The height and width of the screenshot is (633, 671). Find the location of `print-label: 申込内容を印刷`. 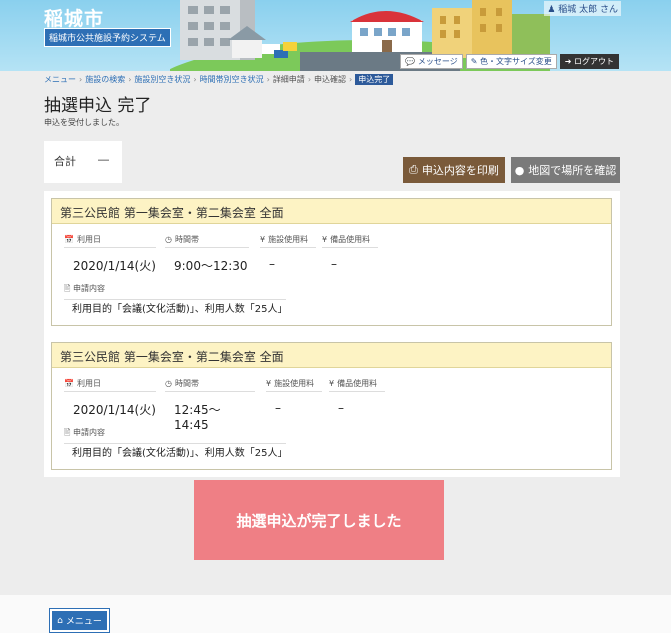

print-label: 申込内容を印刷 is located at coordinates (460, 170).